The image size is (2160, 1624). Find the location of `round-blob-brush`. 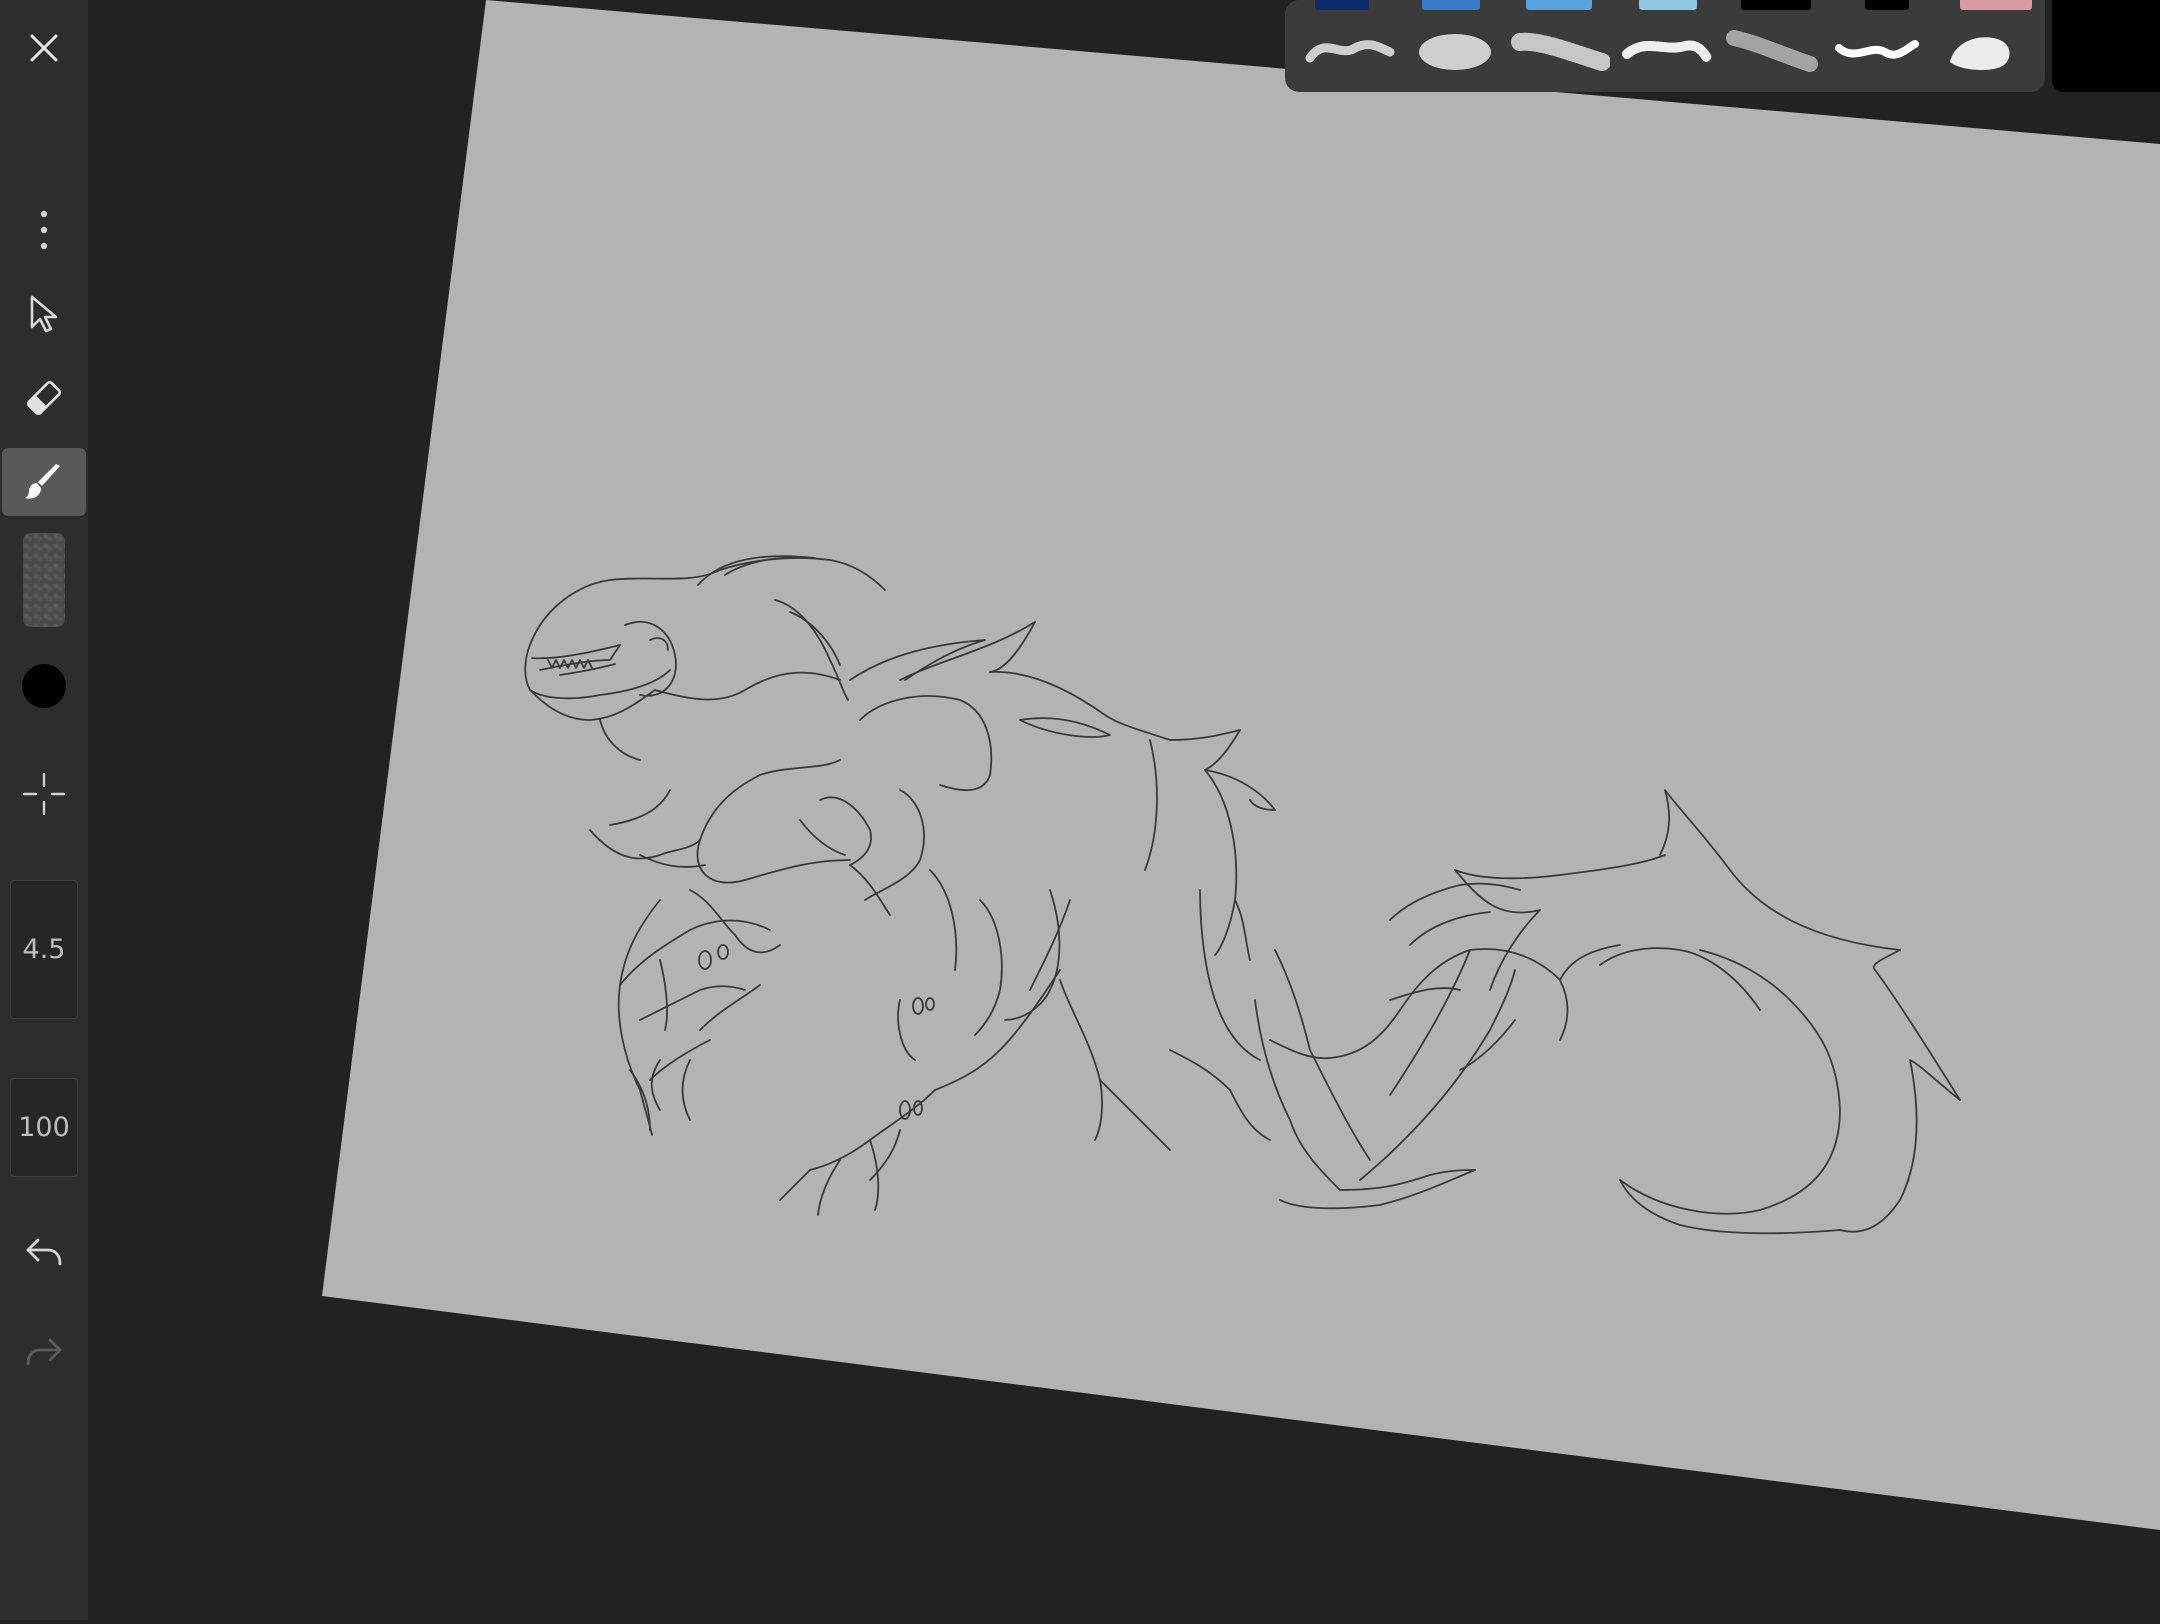

round-blob-brush is located at coordinates (1980, 50).